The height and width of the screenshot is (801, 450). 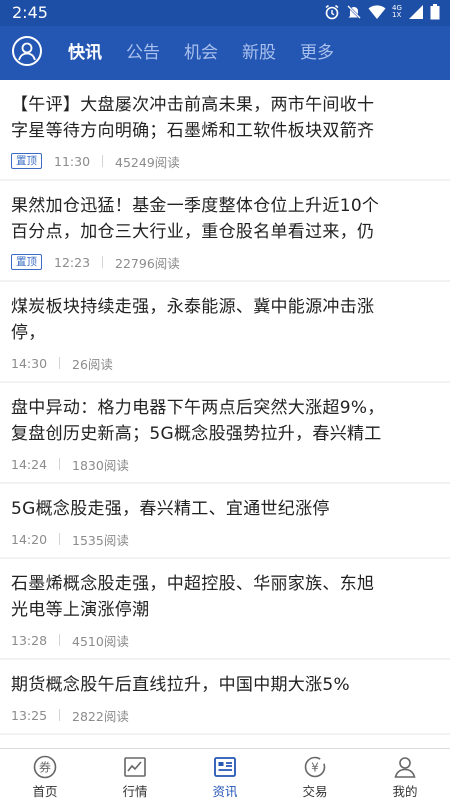 What do you see at coordinates (135, 767) in the screenshot?
I see `chart-icon` at bounding box center [135, 767].